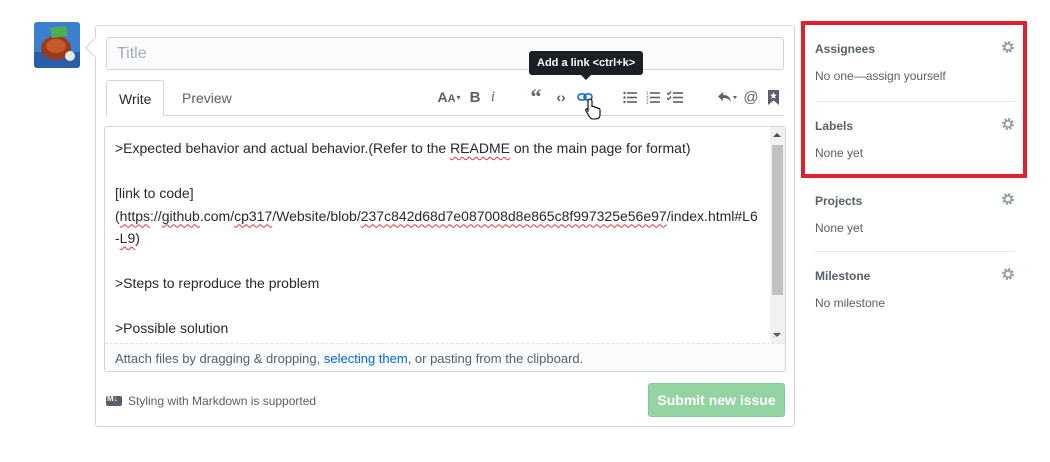  Describe the element at coordinates (586, 65) in the screenshot. I see `link-tooltip: Add a link <ctrl+k>` at that location.